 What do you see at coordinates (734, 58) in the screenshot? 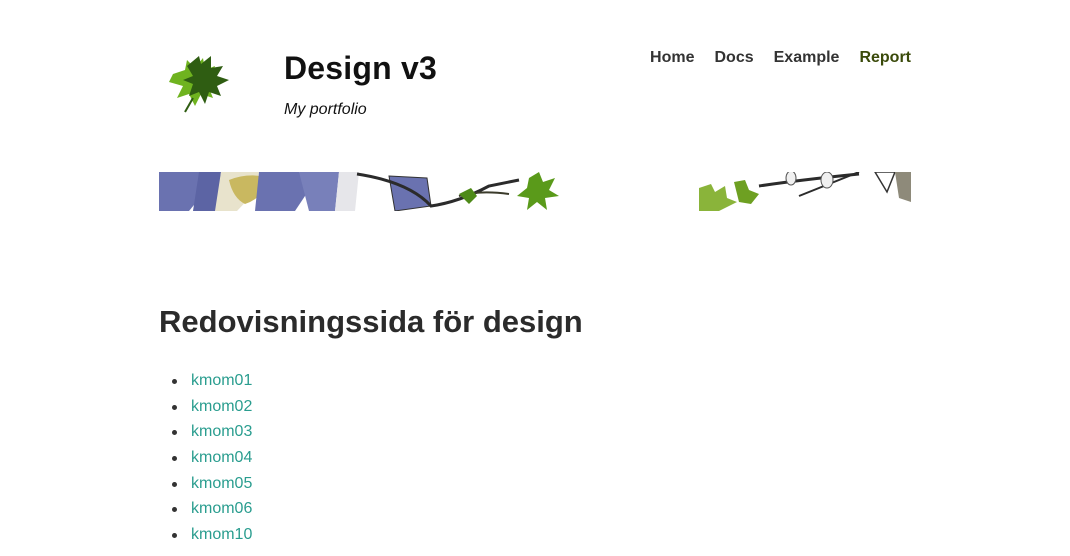
I see `nav-docs-link: Docs` at bounding box center [734, 58].